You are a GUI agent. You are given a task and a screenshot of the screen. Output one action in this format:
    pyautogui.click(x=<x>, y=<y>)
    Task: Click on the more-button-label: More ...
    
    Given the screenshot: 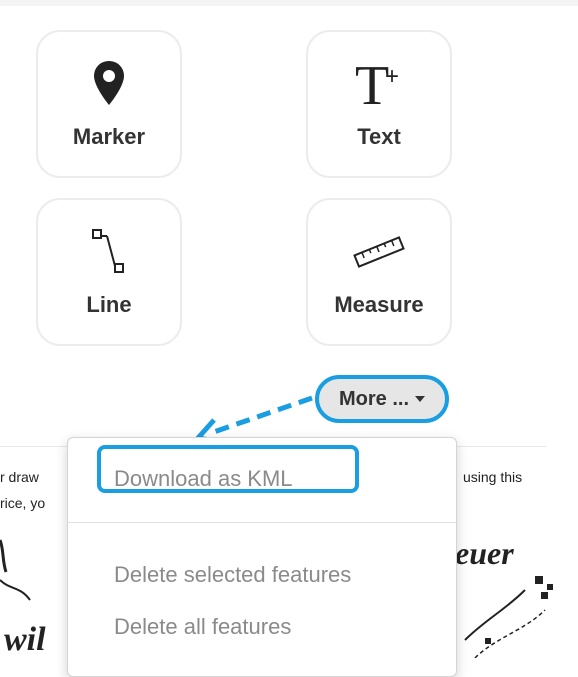 What is the action you would take?
    pyautogui.click(x=373, y=398)
    